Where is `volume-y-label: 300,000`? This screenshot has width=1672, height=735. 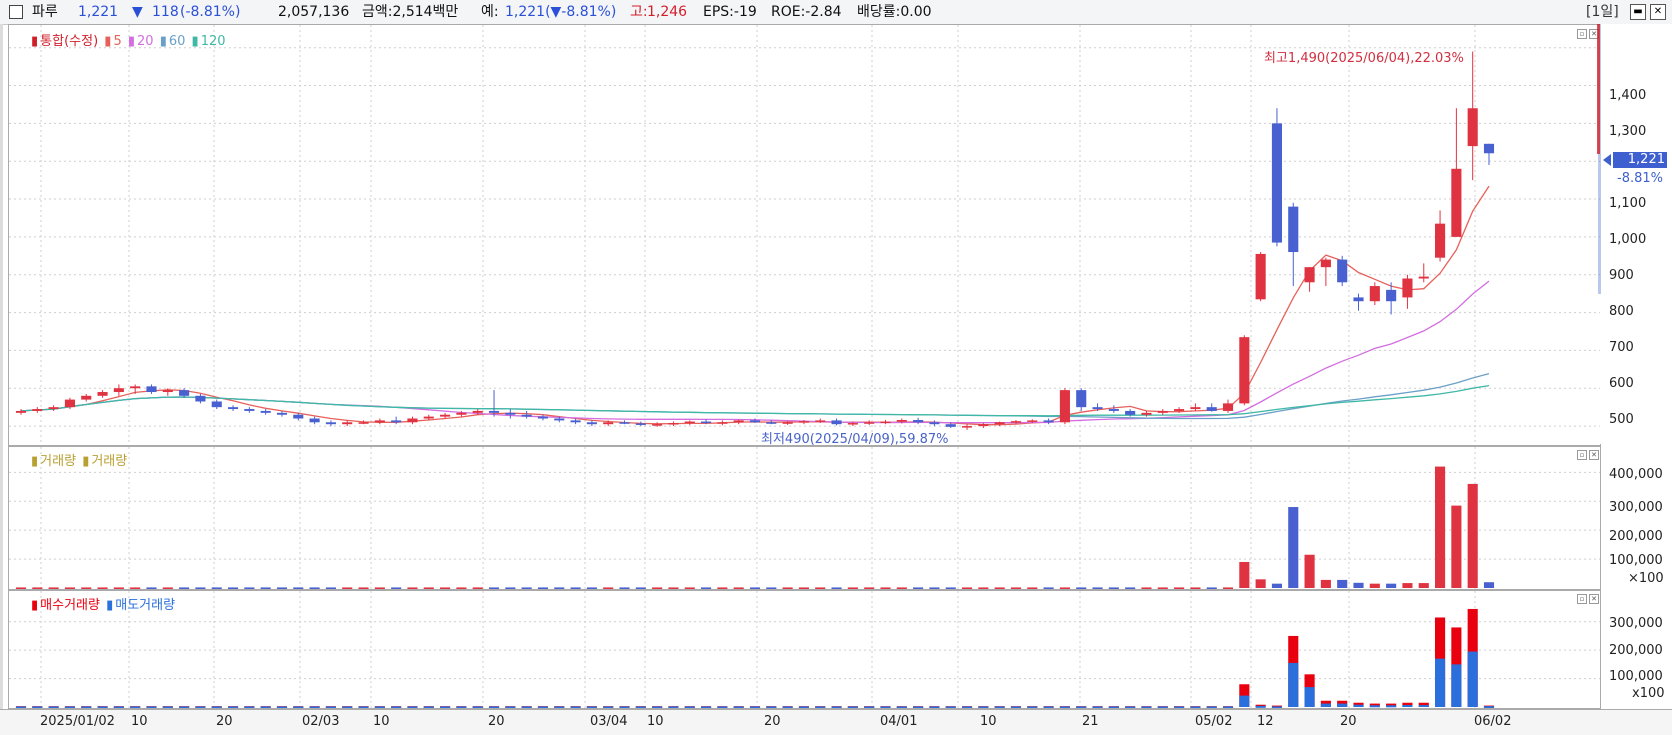 volume-y-label: 300,000 is located at coordinates (1636, 507).